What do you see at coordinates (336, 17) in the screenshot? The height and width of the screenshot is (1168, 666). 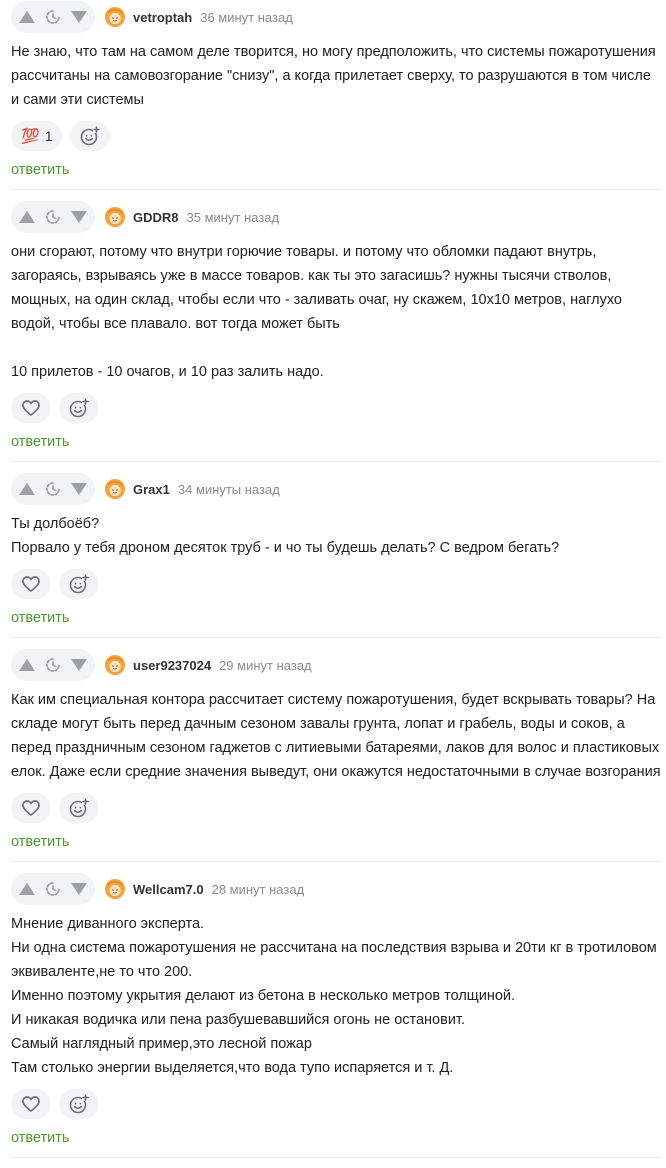 I see `comment-header: vetroptah 36 минут назад` at bounding box center [336, 17].